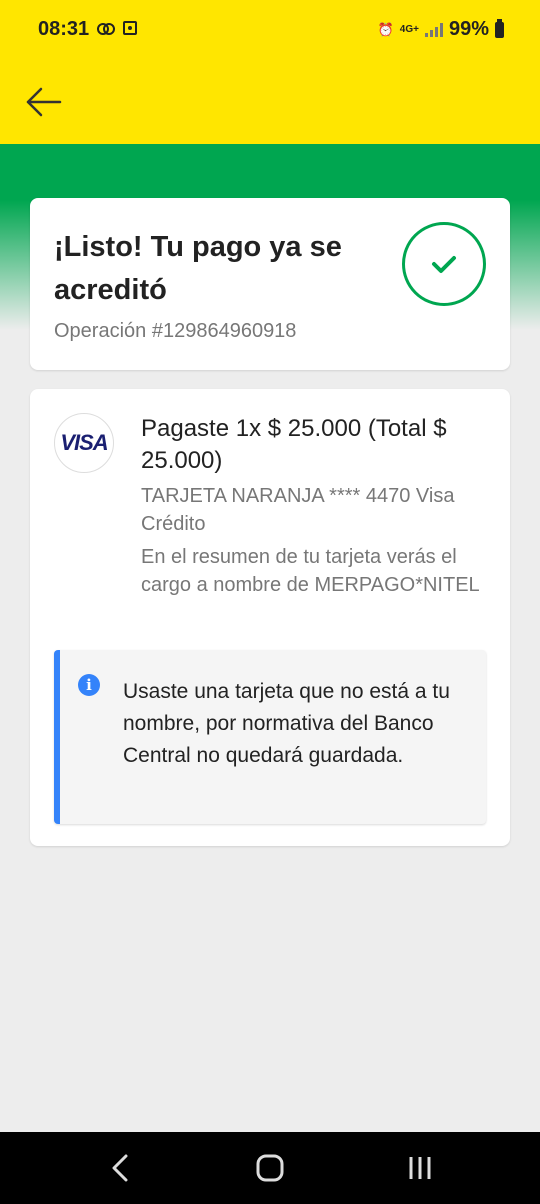 This screenshot has height=1204, width=540. I want to click on network-type: 4G+, so click(409, 29).